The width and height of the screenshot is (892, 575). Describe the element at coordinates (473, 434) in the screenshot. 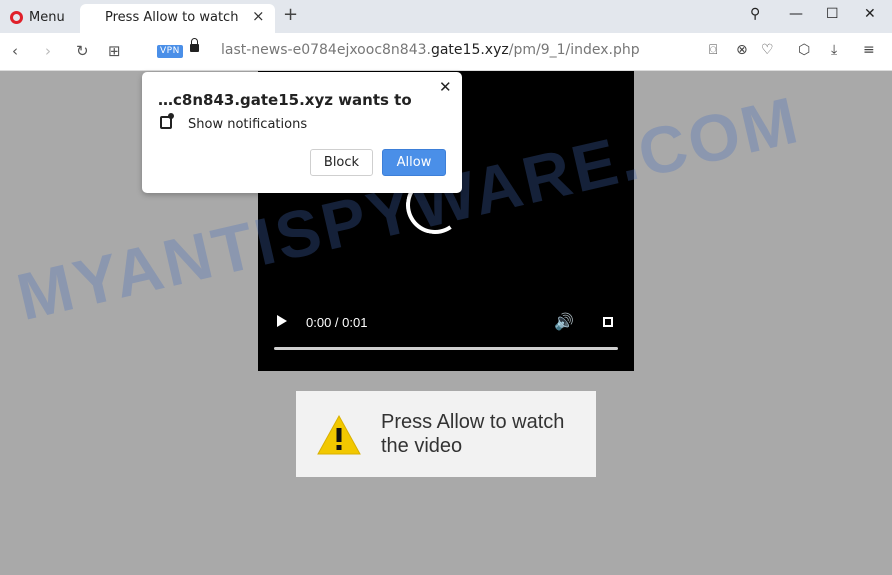

I see `message-text: Press Allow to watch the video` at that location.